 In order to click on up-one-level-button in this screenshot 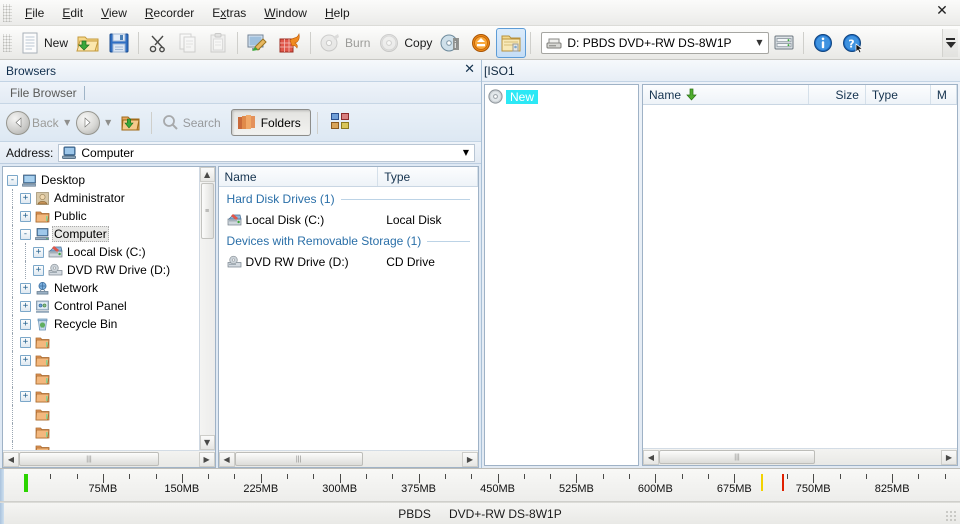, I will do `click(131, 123)`.